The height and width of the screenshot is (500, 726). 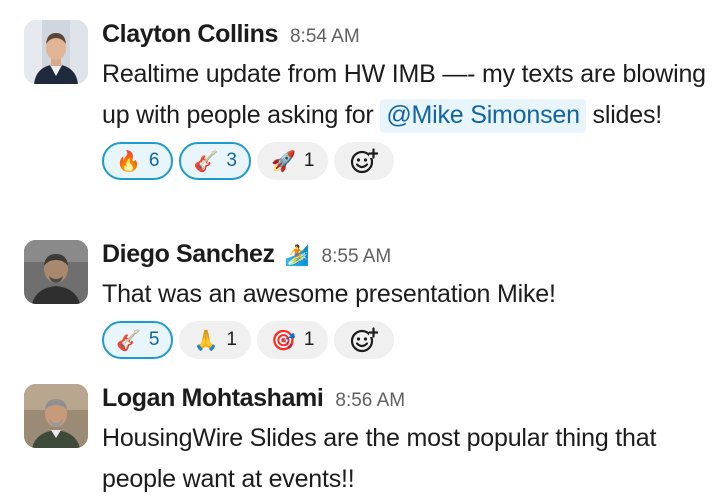 I want to click on user-mention: @Mike Simonsen, so click(x=483, y=116).